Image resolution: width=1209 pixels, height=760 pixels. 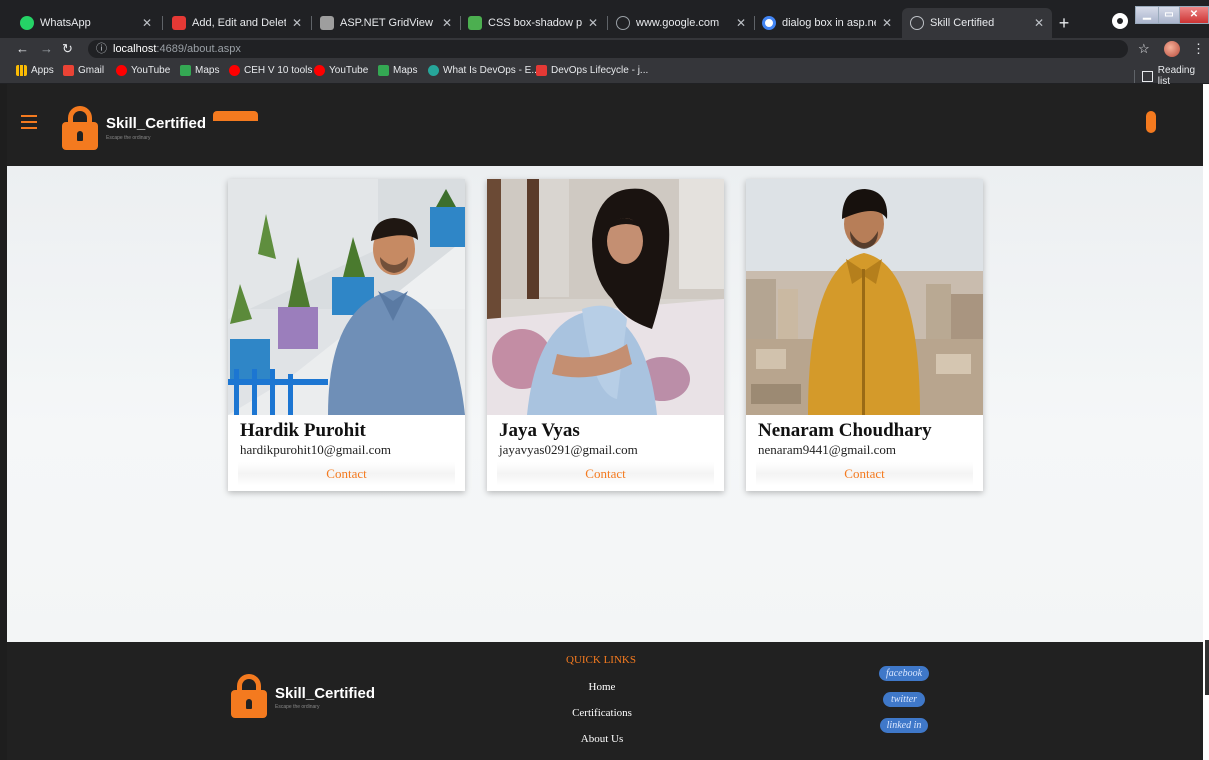 I want to click on tab-label: ASP.NET GridView makeo, so click(x=388, y=23).